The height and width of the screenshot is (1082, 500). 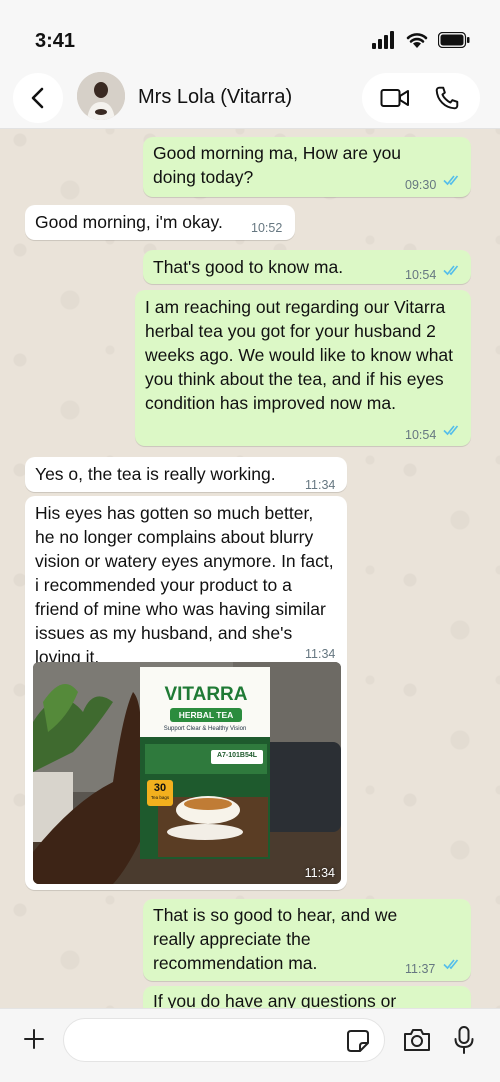 I want to click on call-actions, so click(x=421, y=98).